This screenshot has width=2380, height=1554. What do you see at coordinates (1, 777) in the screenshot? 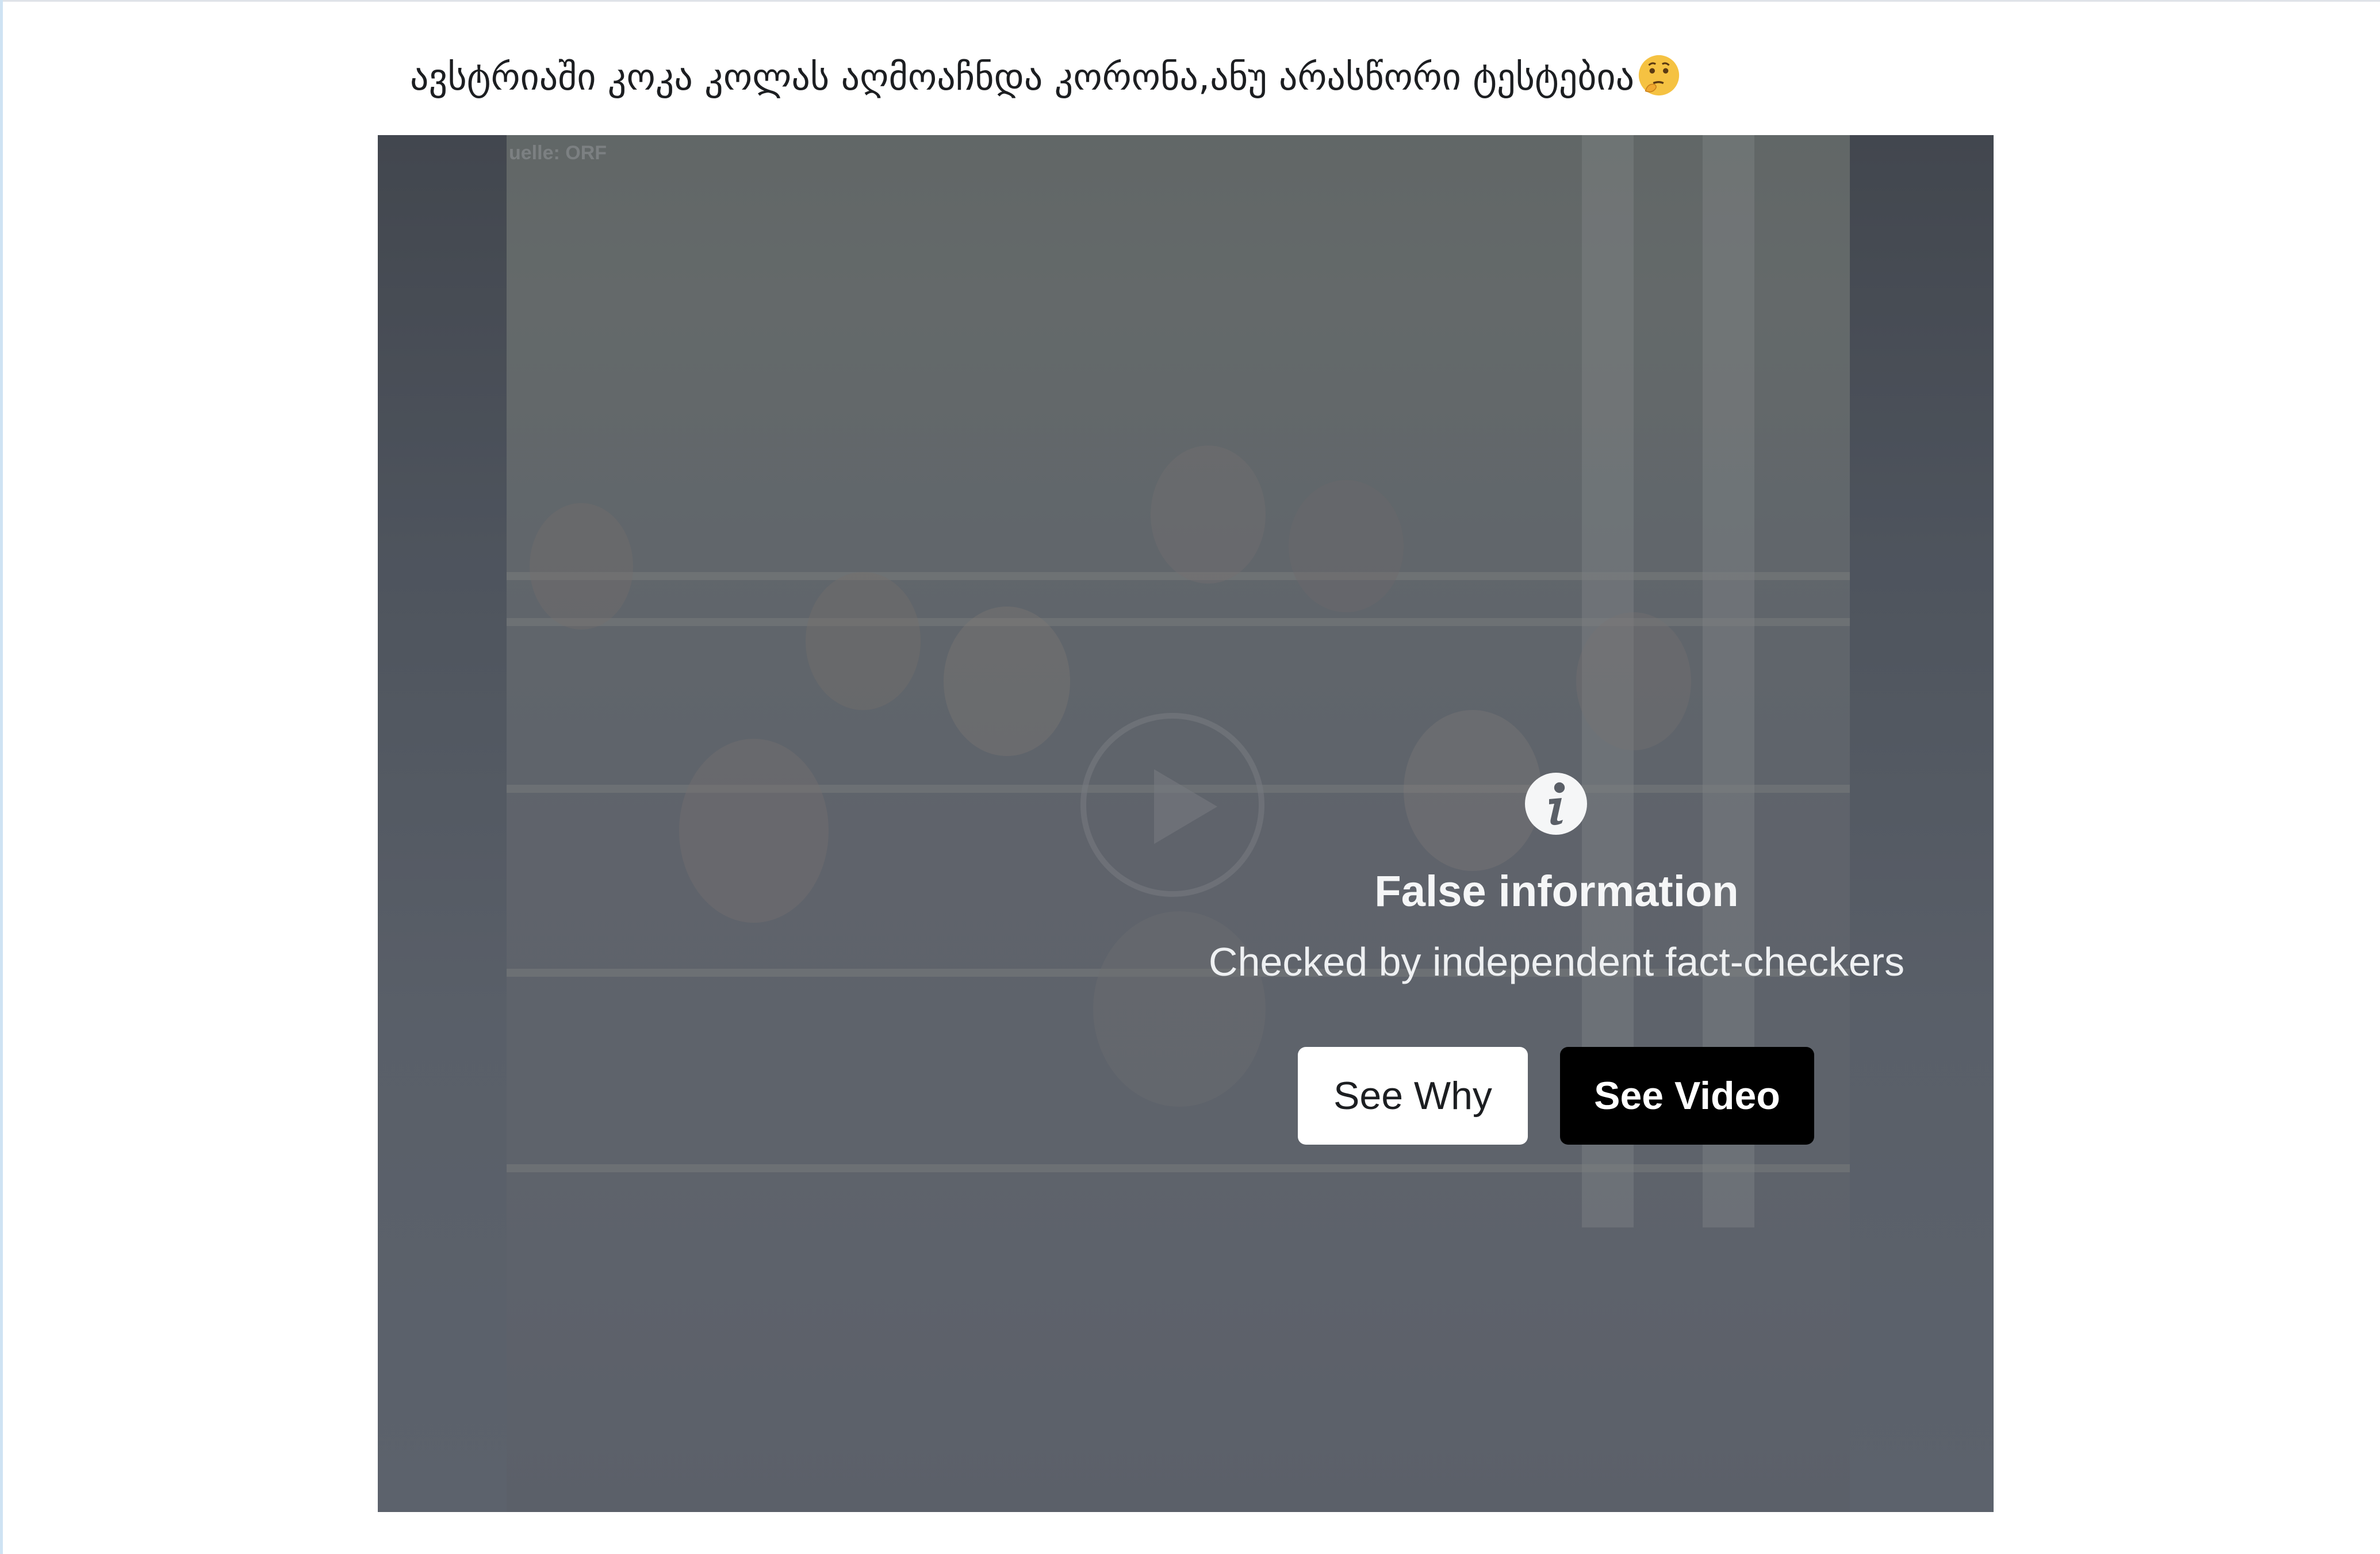
I see `window-left-border` at bounding box center [1, 777].